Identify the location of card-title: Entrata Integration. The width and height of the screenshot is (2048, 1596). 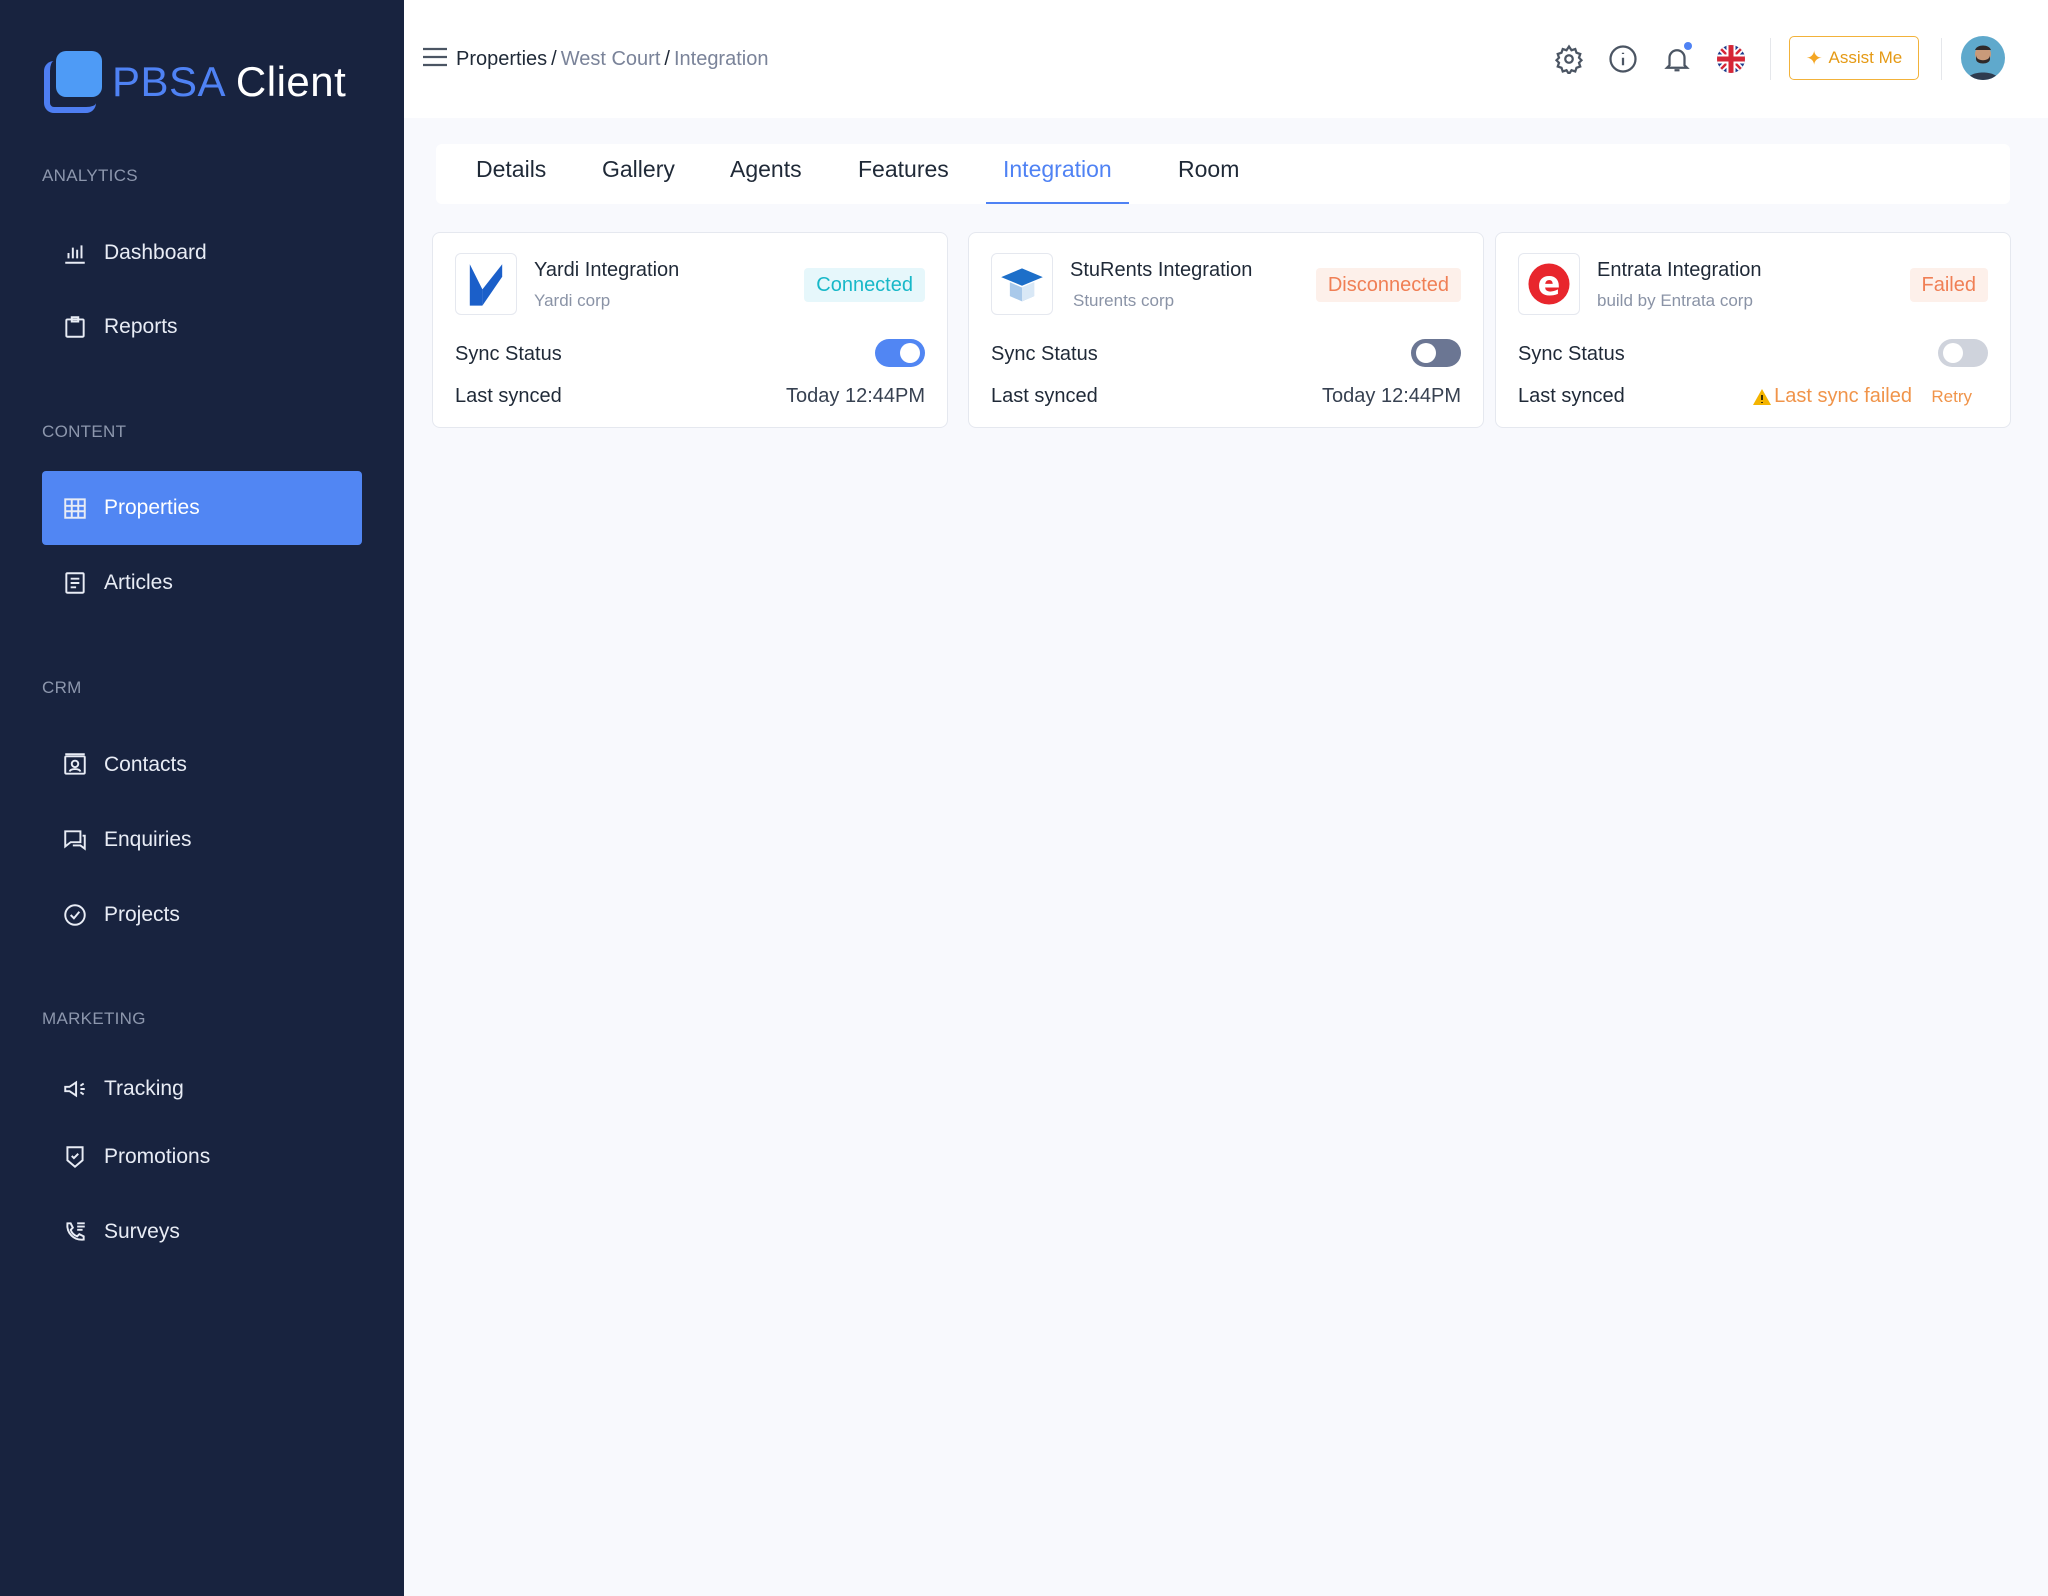
(1679, 270).